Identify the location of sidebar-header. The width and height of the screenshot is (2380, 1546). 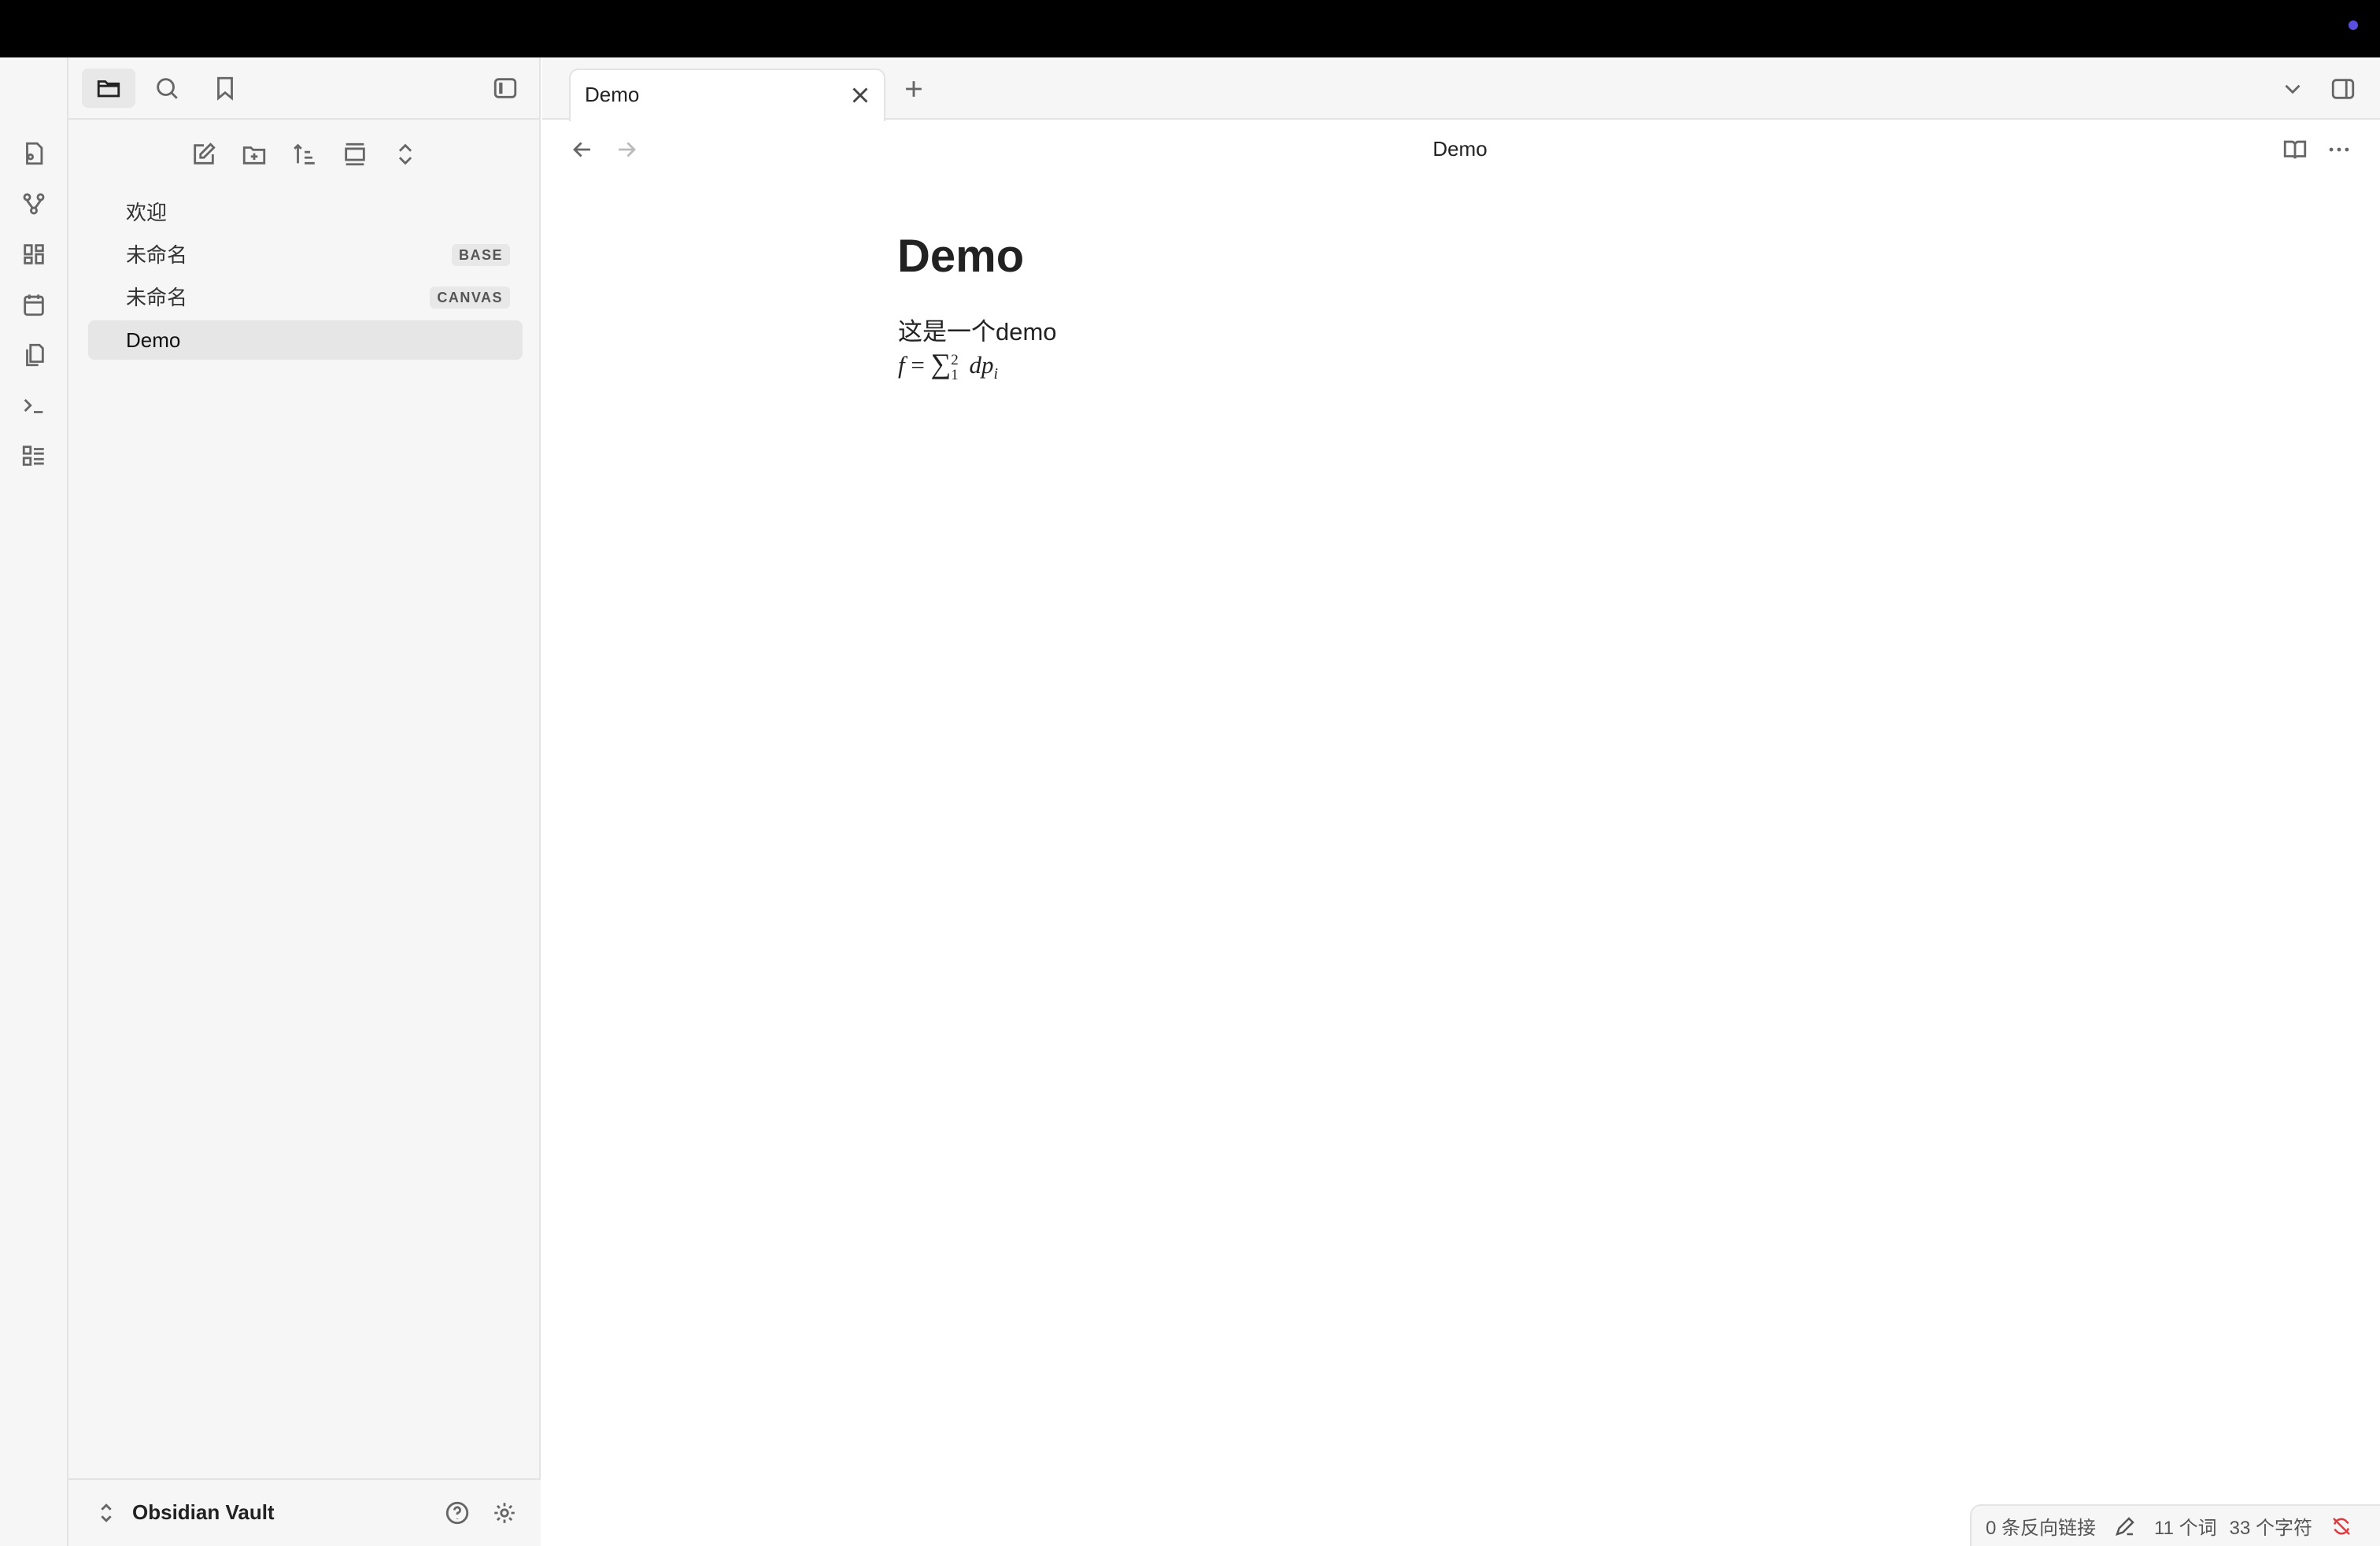
(270, 88).